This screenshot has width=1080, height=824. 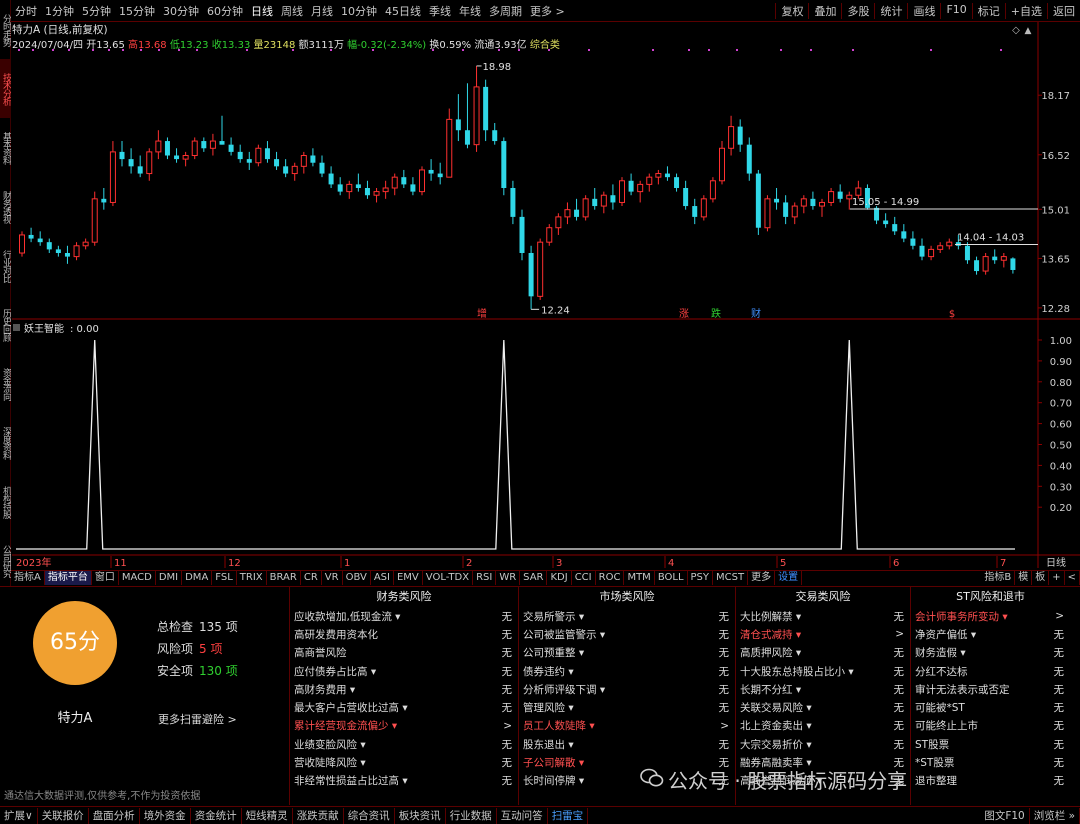 What do you see at coordinates (823, 653) in the screenshot?
I see `risk-row: 高质押风险 ▾ 无` at bounding box center [823, 653].